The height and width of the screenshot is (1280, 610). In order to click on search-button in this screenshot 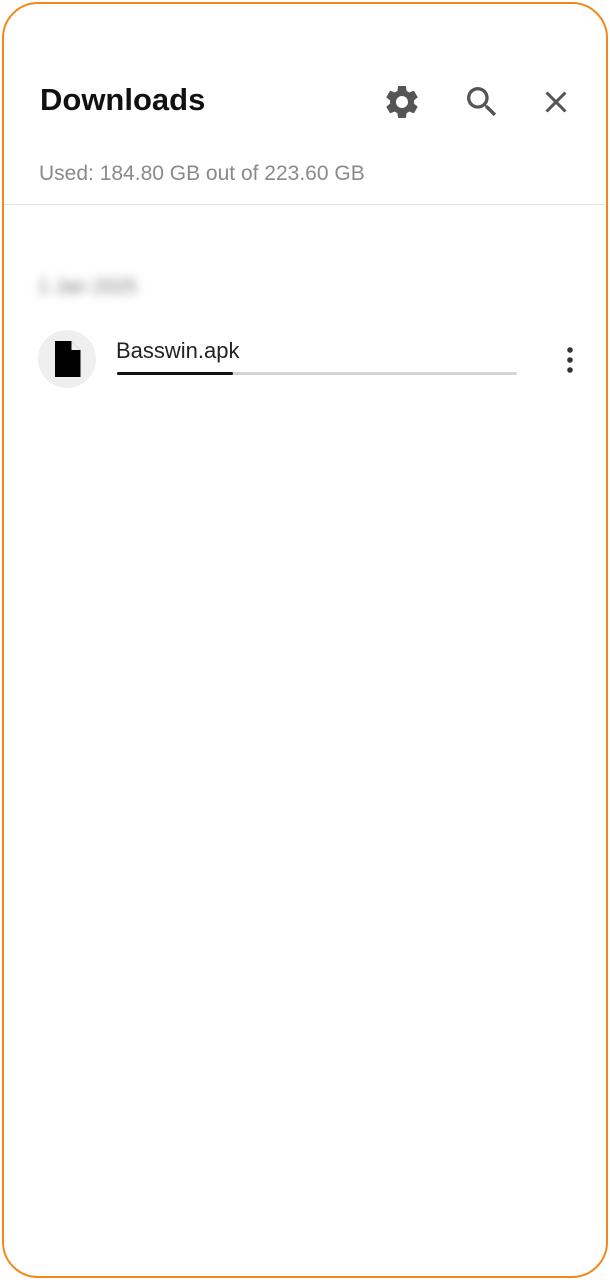, I will do `click(482, 102)`.